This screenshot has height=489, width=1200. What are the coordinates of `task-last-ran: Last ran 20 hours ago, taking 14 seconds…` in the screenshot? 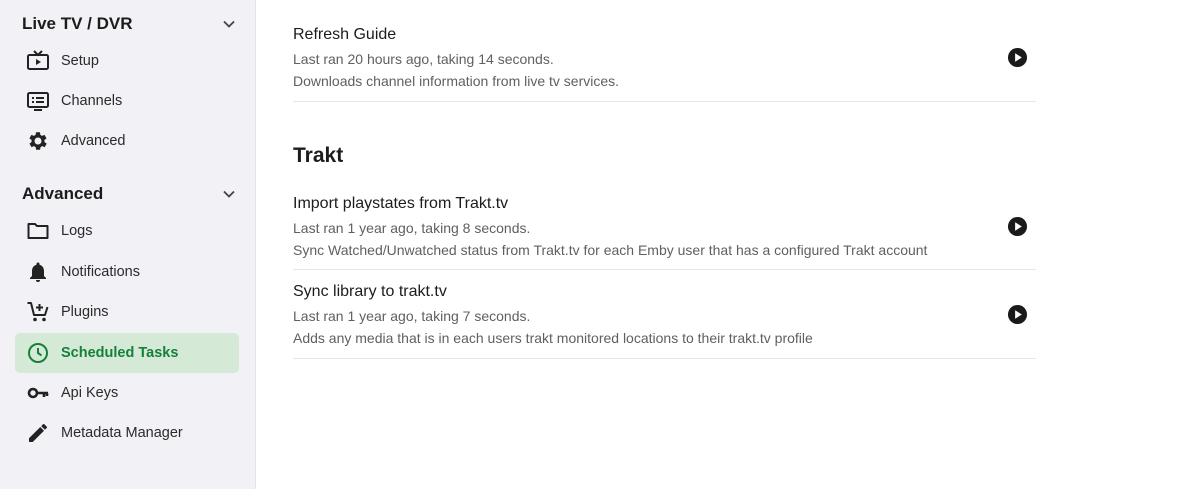 It's located at (423, 59).